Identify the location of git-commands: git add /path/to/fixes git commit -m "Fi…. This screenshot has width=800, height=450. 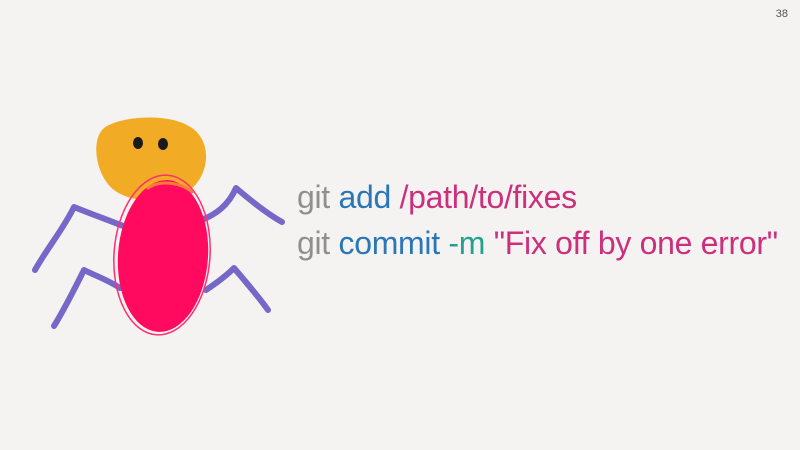
(537, 220).